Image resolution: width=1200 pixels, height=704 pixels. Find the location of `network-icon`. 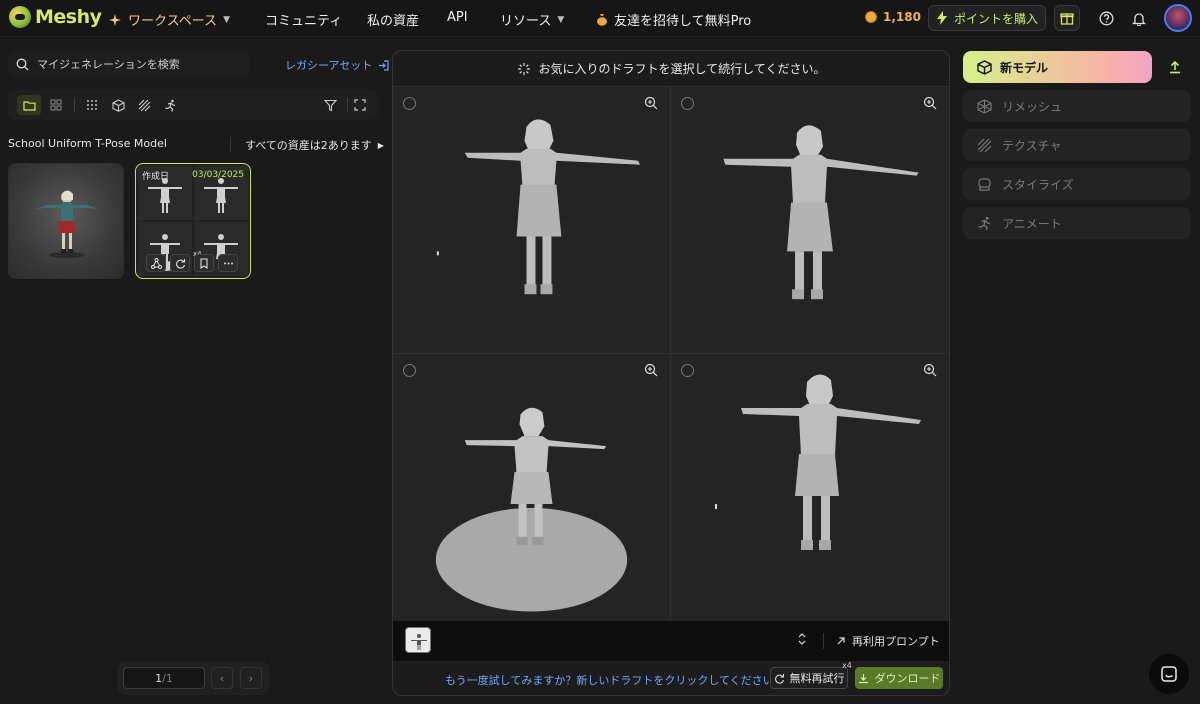

network-icon is located at coordinates (156, 263).